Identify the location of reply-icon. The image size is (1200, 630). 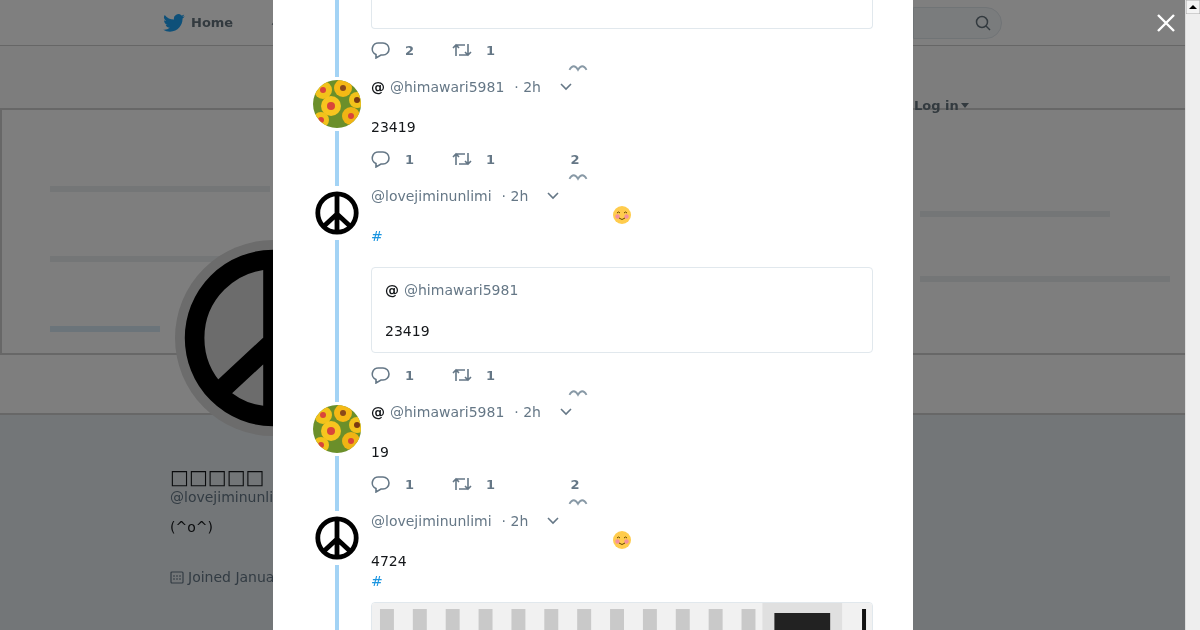
(381, 484).